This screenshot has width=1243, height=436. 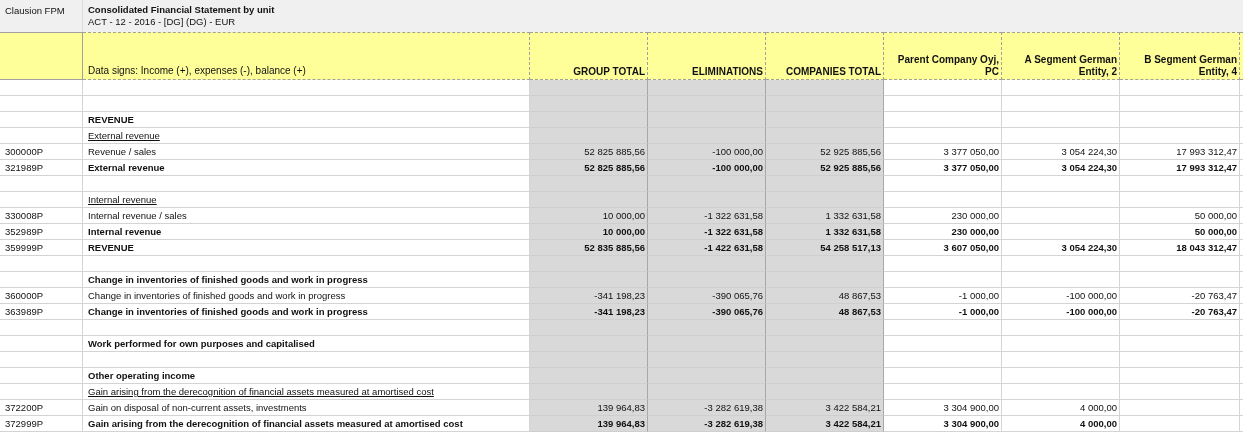 I want to click on column-header: GROUP TOTAL, so click(x=609, y=72).